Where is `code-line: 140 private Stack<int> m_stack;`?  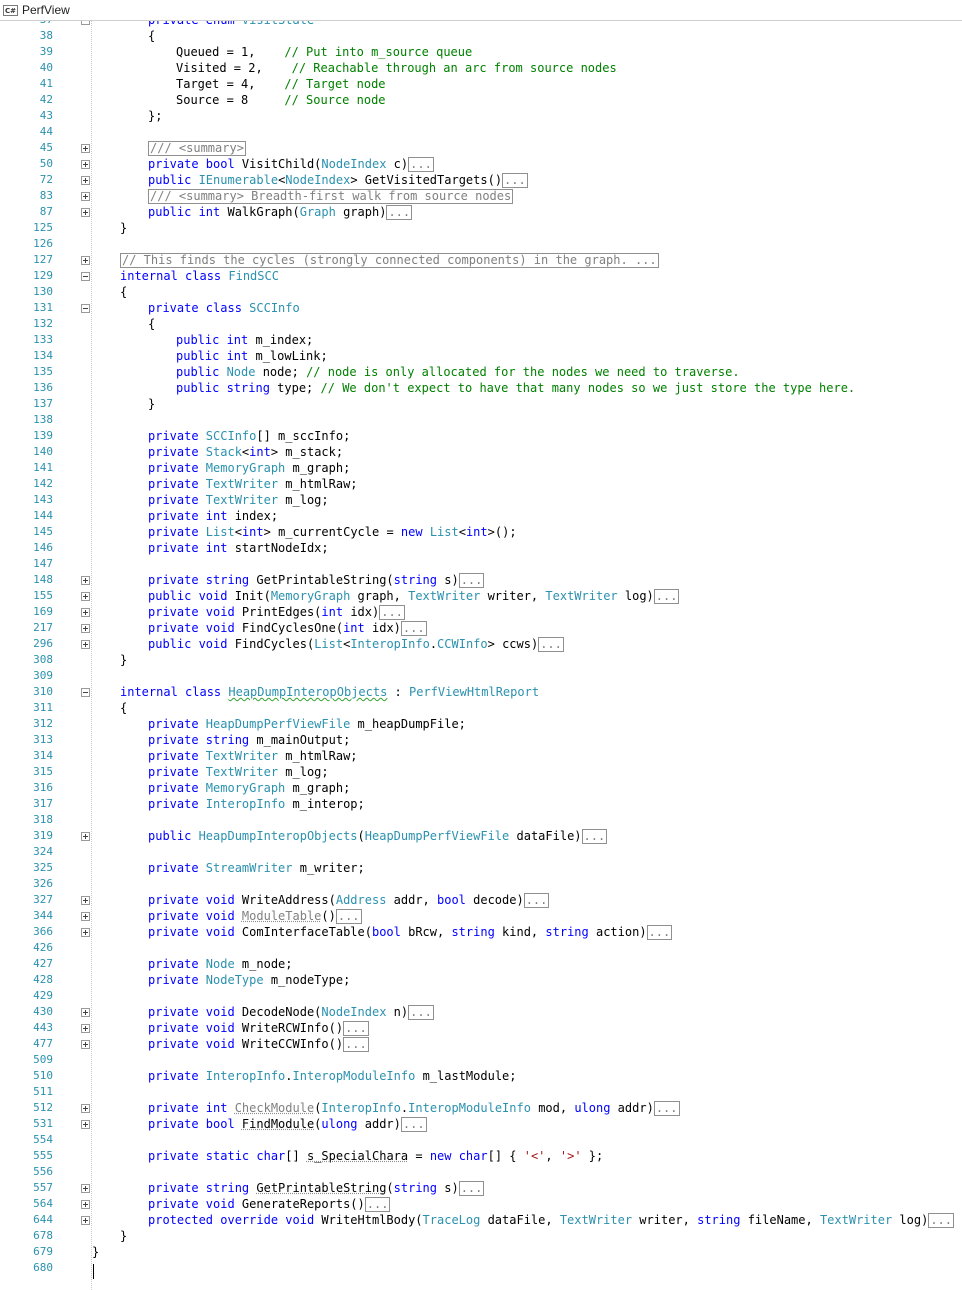 code-line: 140 private Stack<int> m_stack; is located at coordinates (481, 452).